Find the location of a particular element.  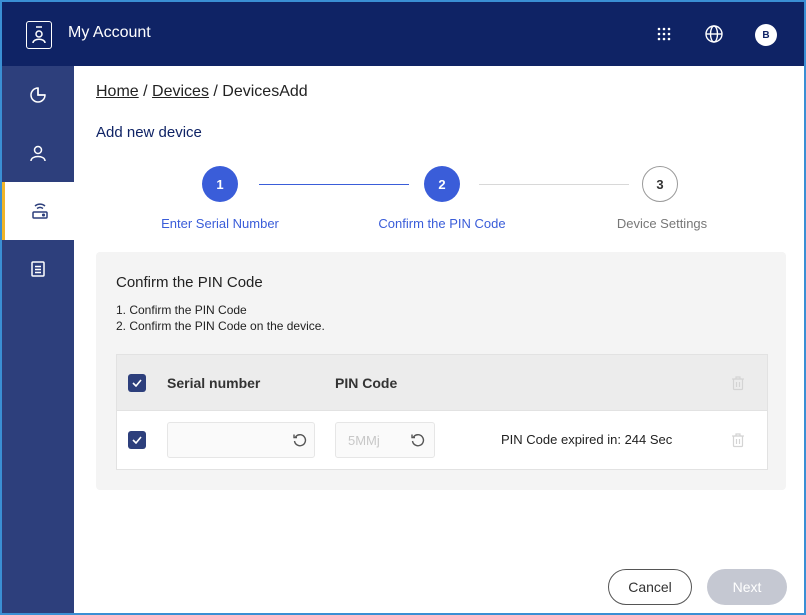

instruction-line: 2. Confirm the PIN Code on the device. is located at coordinates (220, 326).